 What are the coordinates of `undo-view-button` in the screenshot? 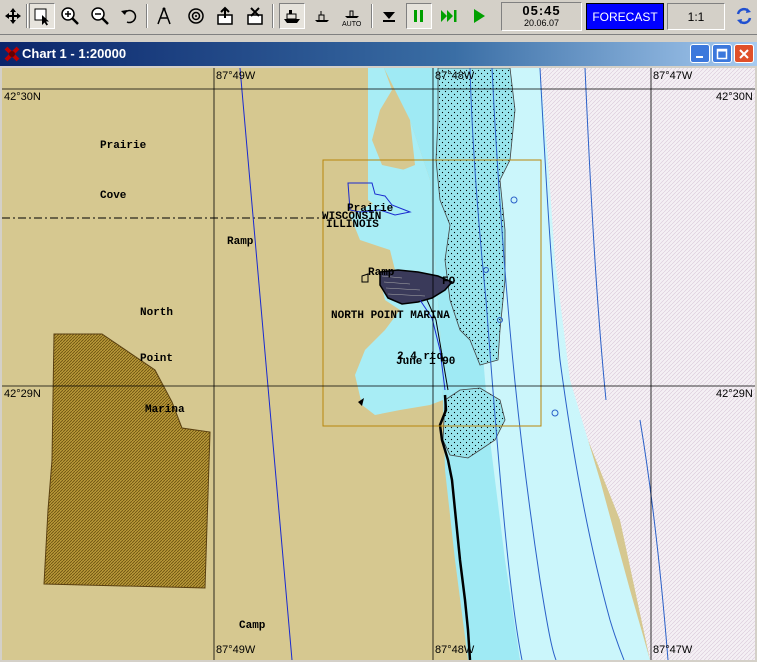 It's located at (129, 16).